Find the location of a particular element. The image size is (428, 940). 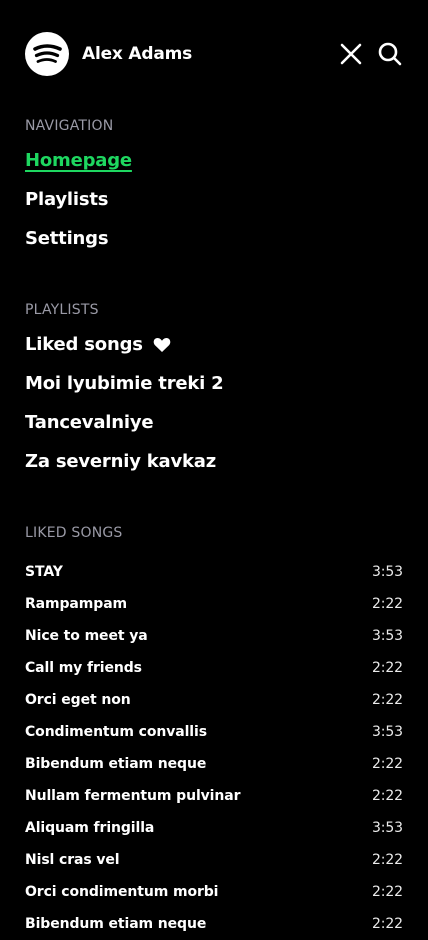

song-title: Rampampam is located at coordinates (76, 604).